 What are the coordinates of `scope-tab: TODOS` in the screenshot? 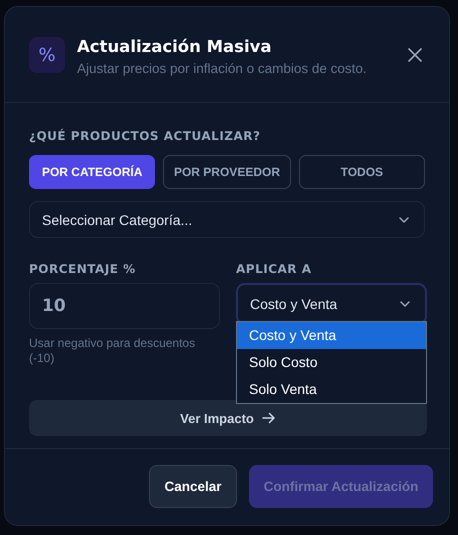 It's located at (361, 172).